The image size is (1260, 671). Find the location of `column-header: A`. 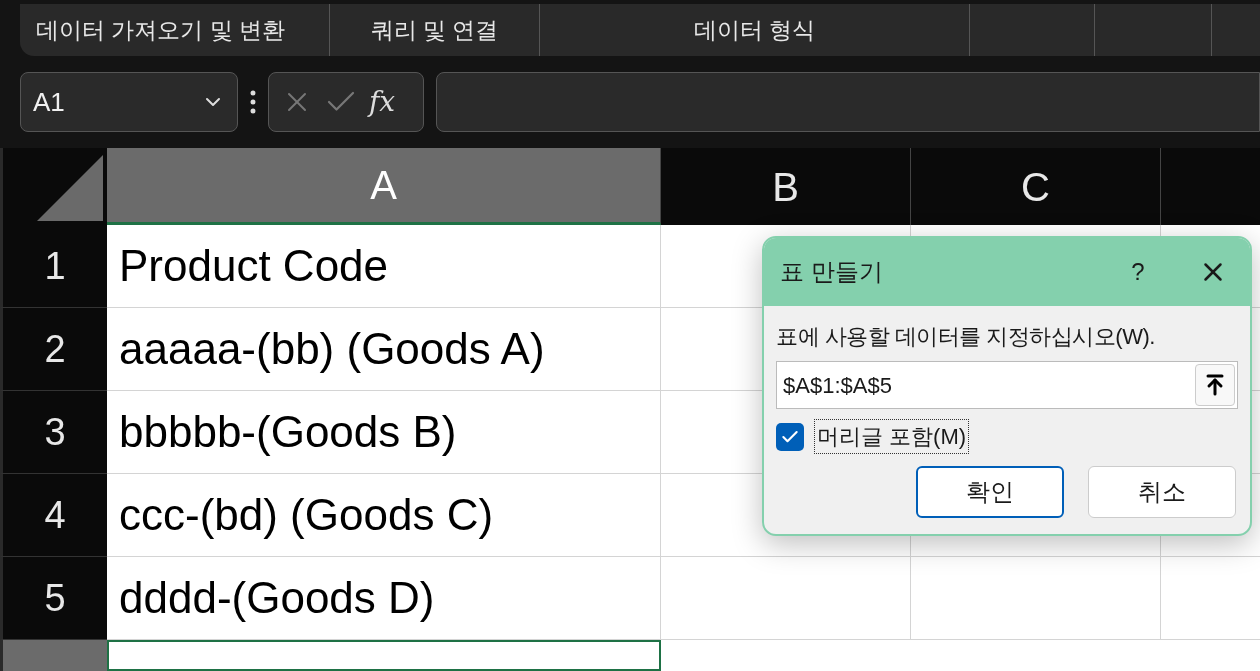

column-header: A is located at coordinates (384, 186).